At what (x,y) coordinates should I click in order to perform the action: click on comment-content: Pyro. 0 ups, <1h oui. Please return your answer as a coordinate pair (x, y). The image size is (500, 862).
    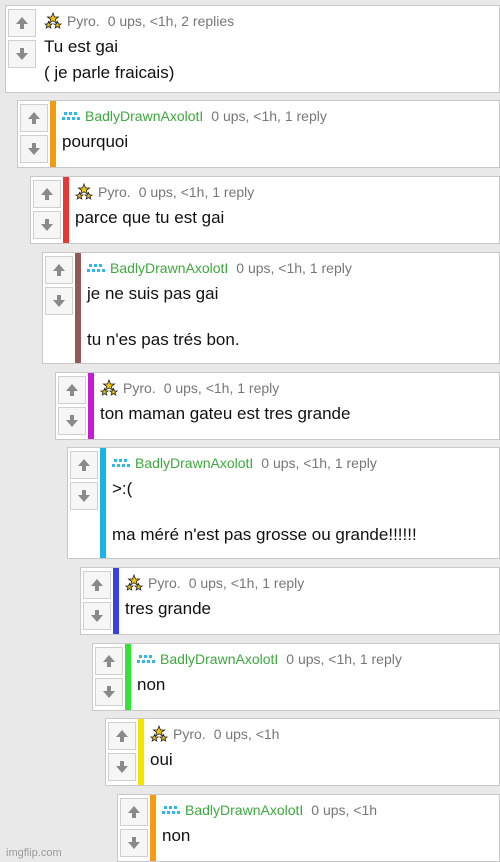
    Looking at the image, I should click on (321, 752).